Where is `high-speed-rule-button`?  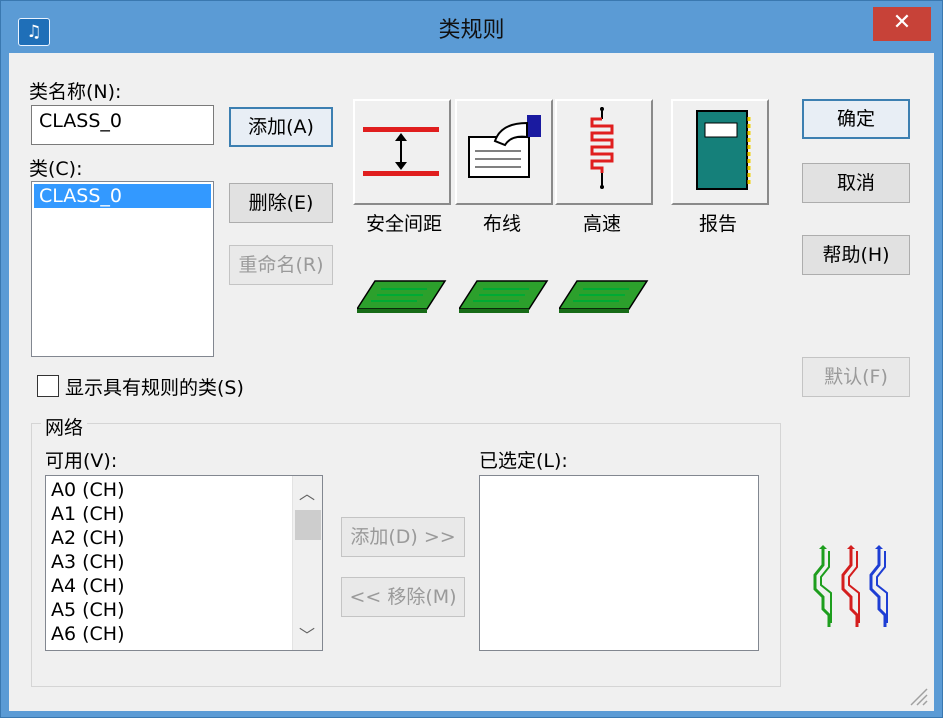
high-speed-rule-button is located at coordinates (604, 152).